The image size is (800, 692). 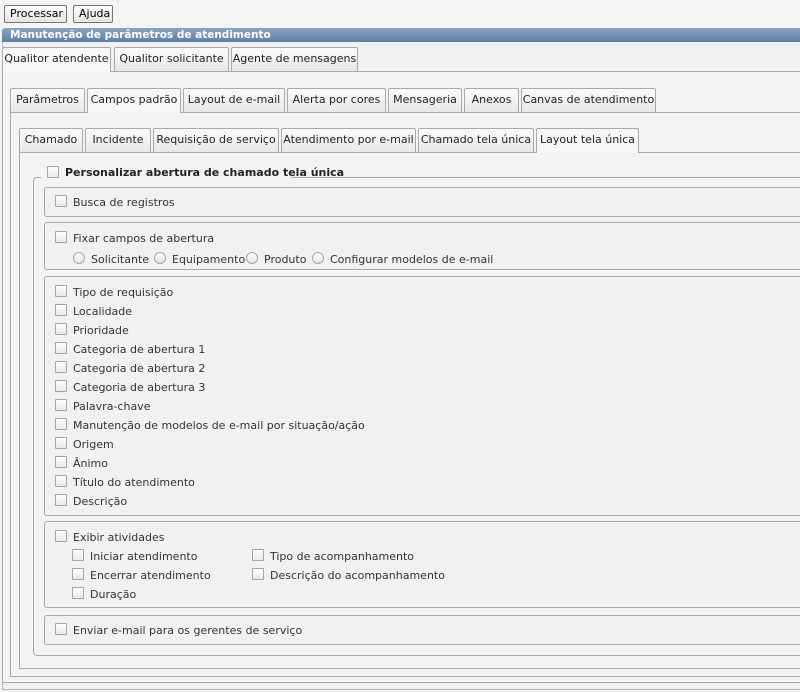 I want to click on tab-qualitor-atendente: Qualitor atendente, so click(x=56, y=59).